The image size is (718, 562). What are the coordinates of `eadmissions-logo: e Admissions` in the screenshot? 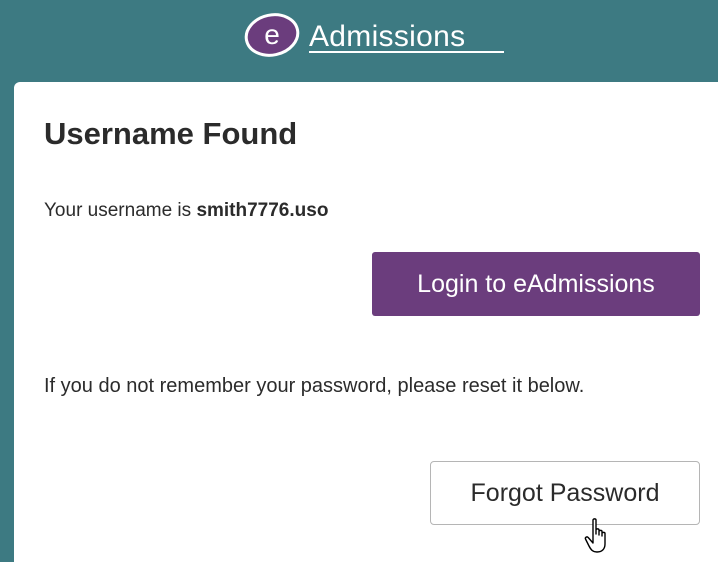 It's located at (374, 35).